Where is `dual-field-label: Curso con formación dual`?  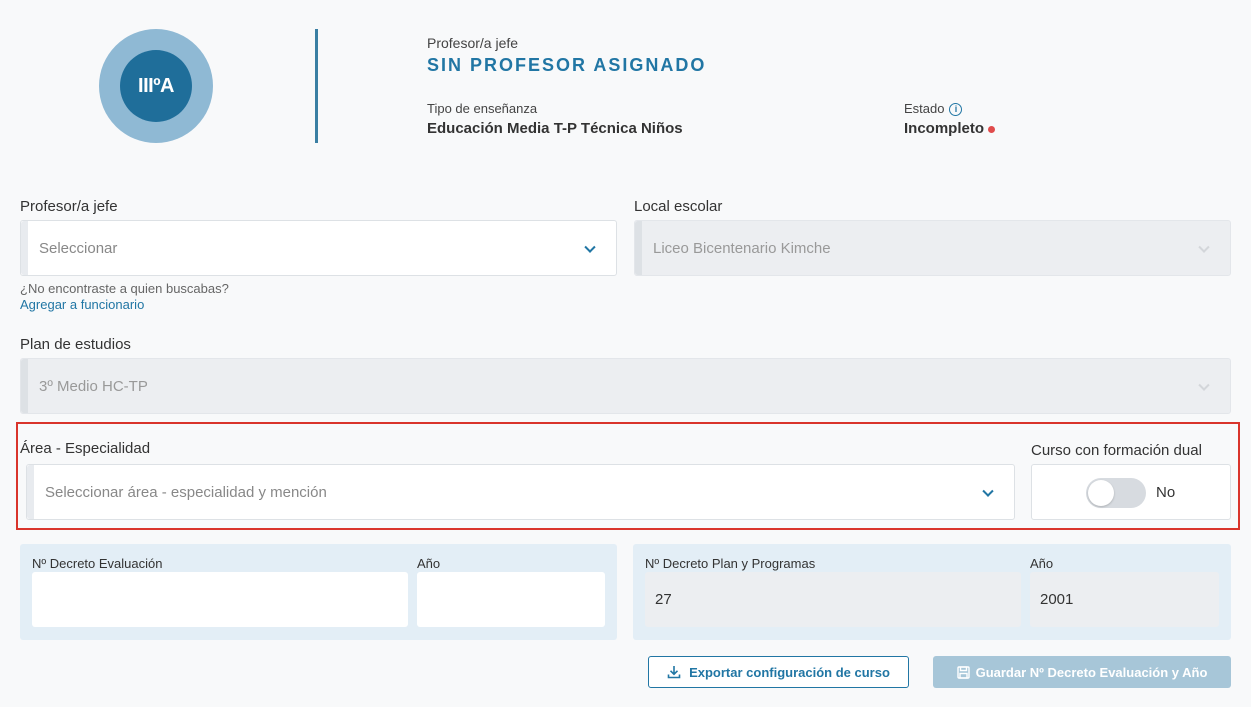
dual-field-label: Curso con formación dual is located at coordinates (1116, 450).